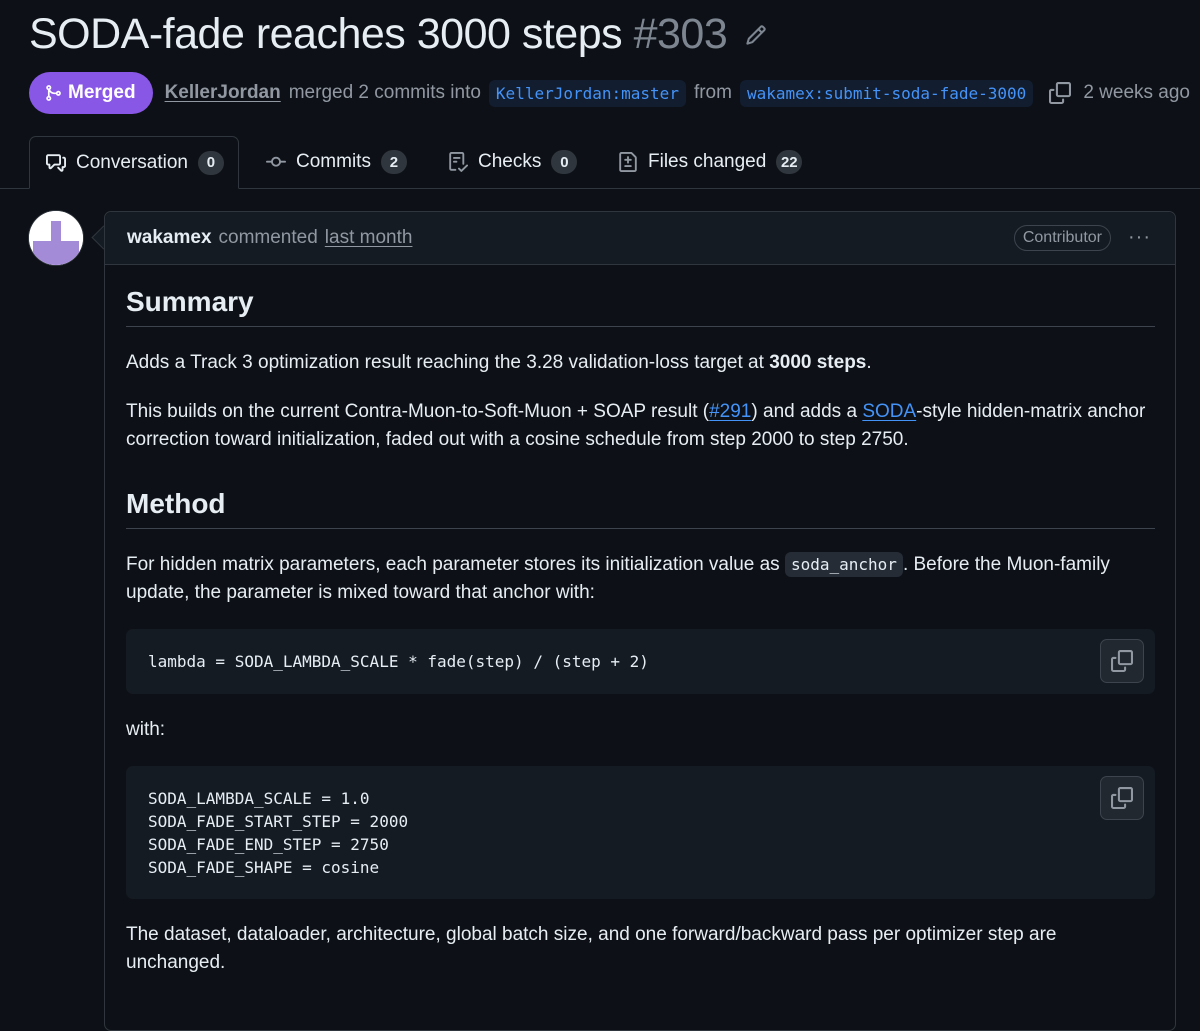  Describe the element at coordinates (730, 411) in the screenshot. I see `pr-291-link: #291` at that location.